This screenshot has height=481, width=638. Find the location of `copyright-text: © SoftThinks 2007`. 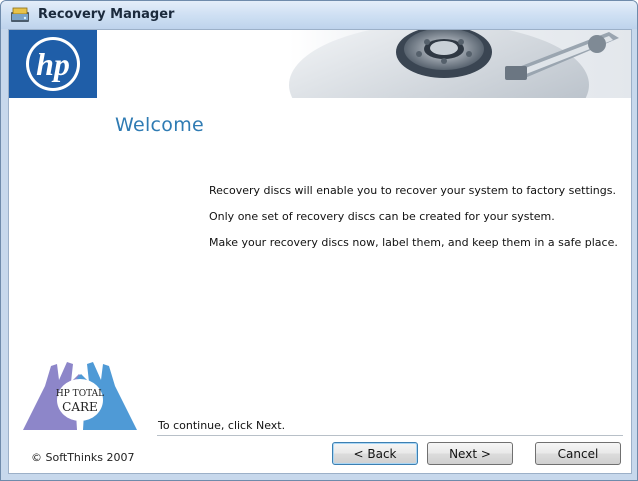

copyright-text: © SoftThinks 2007 is located at coordinates (83, 457).